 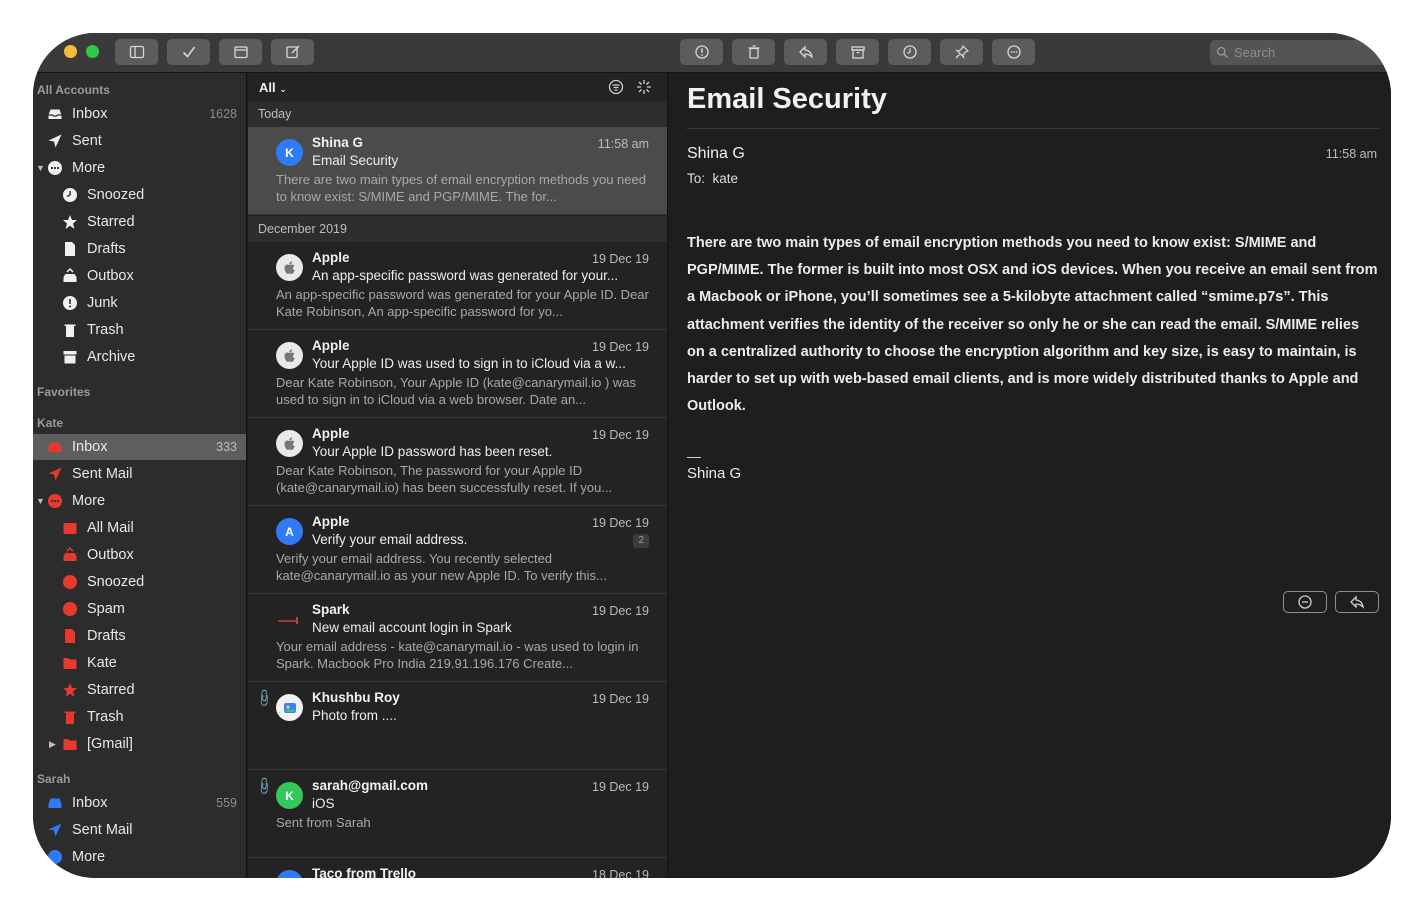 I want to click on star-icon, so click(x=70, y=690).